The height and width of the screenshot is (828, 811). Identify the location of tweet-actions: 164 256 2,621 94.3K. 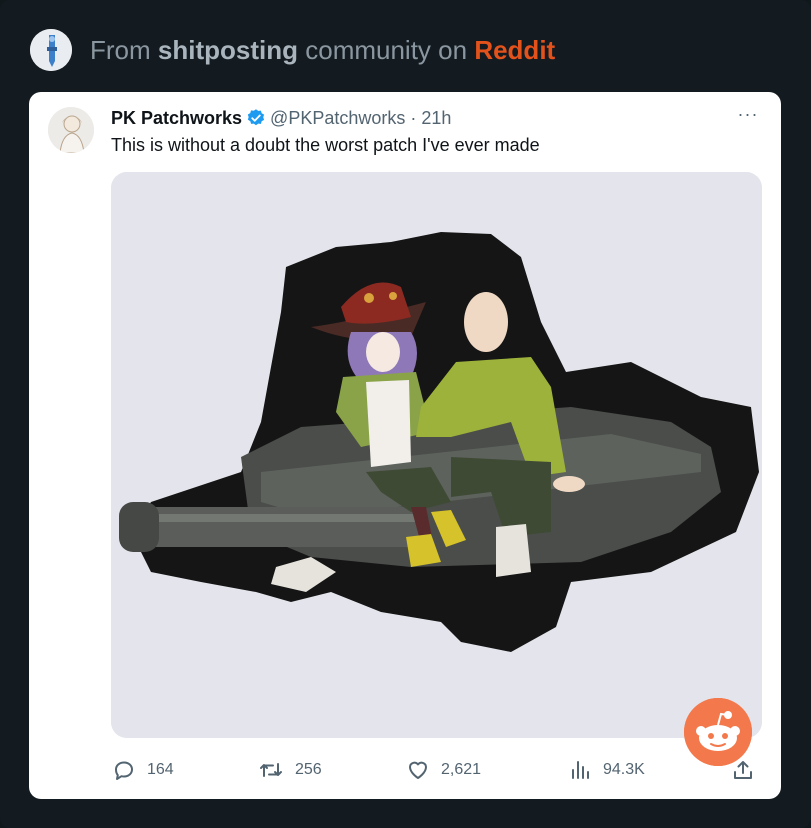
(436, 770).